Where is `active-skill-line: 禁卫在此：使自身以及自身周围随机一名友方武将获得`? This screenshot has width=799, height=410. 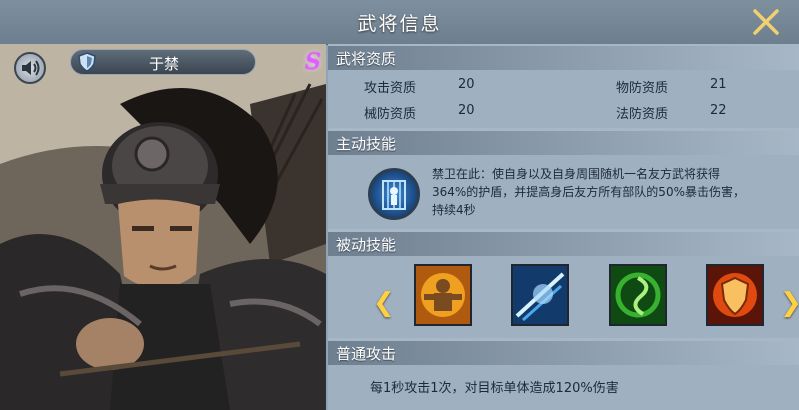 active-skill-line: 禁卫在此：使自身以及自身周围随机一名友方武将获得 is located at coordinates (576, 174).